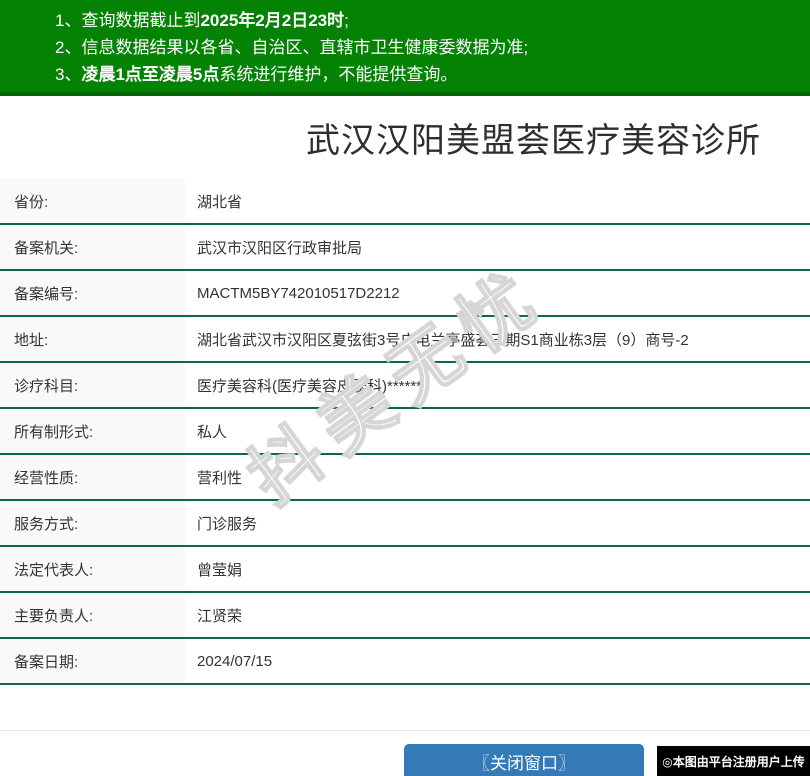 Image resolution: width=810 pixels, height=776 pixels. Describe the element at coordinates (92, 661) in the screenshot. I see `row-label: 备案日期:` at that location.